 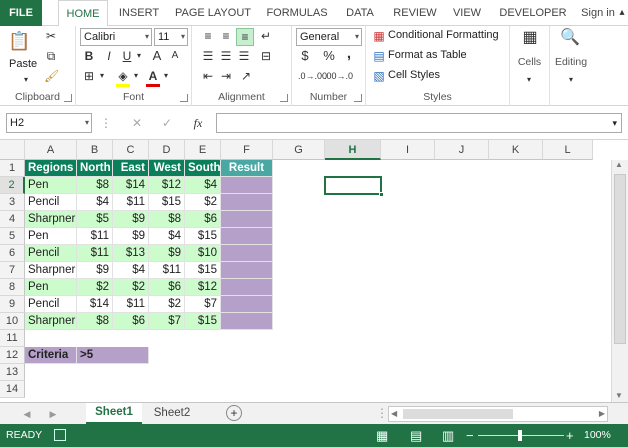 What do you see at coordinates (114, 413) in the screenshot?
I see `sheet-tab-sheet1: Sheet1` at bounding box center [114, 413].